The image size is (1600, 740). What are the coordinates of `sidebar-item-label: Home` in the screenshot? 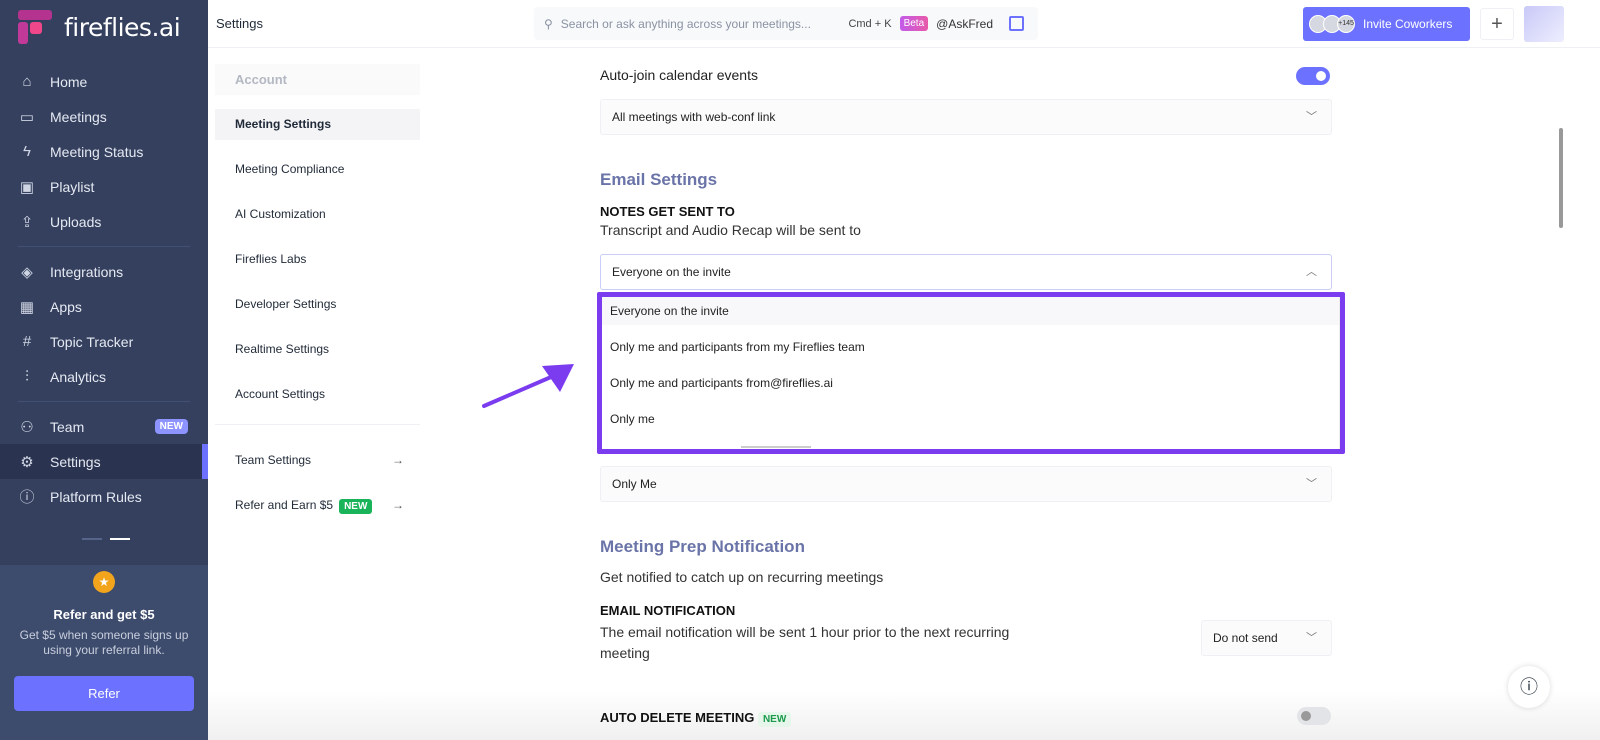 It's located at (69, 81).